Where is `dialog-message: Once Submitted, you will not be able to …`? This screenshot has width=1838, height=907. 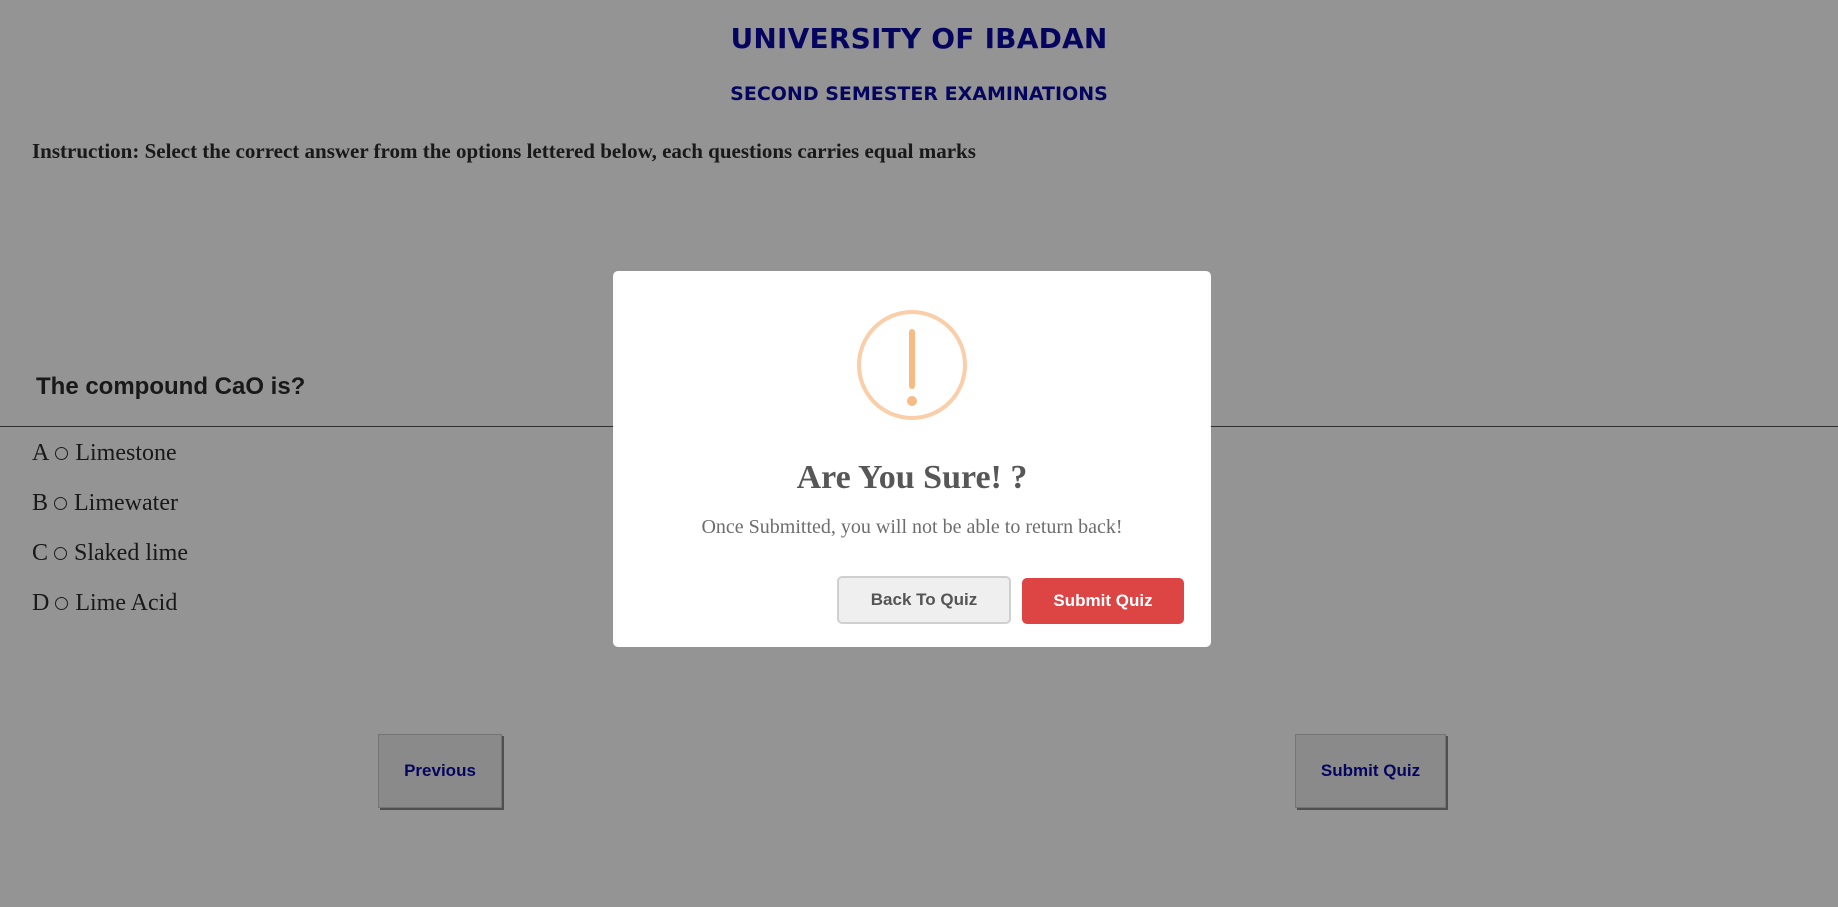 dialog-message: Once Submitted, you will not be able to … is located at coordinates (912, 527).